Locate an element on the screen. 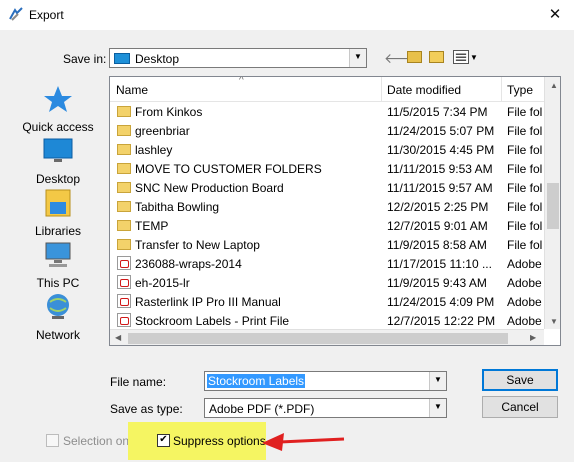 The height and width of the screenshot is (462, 574). new-folder-icon is located at coordinates (436, 57).